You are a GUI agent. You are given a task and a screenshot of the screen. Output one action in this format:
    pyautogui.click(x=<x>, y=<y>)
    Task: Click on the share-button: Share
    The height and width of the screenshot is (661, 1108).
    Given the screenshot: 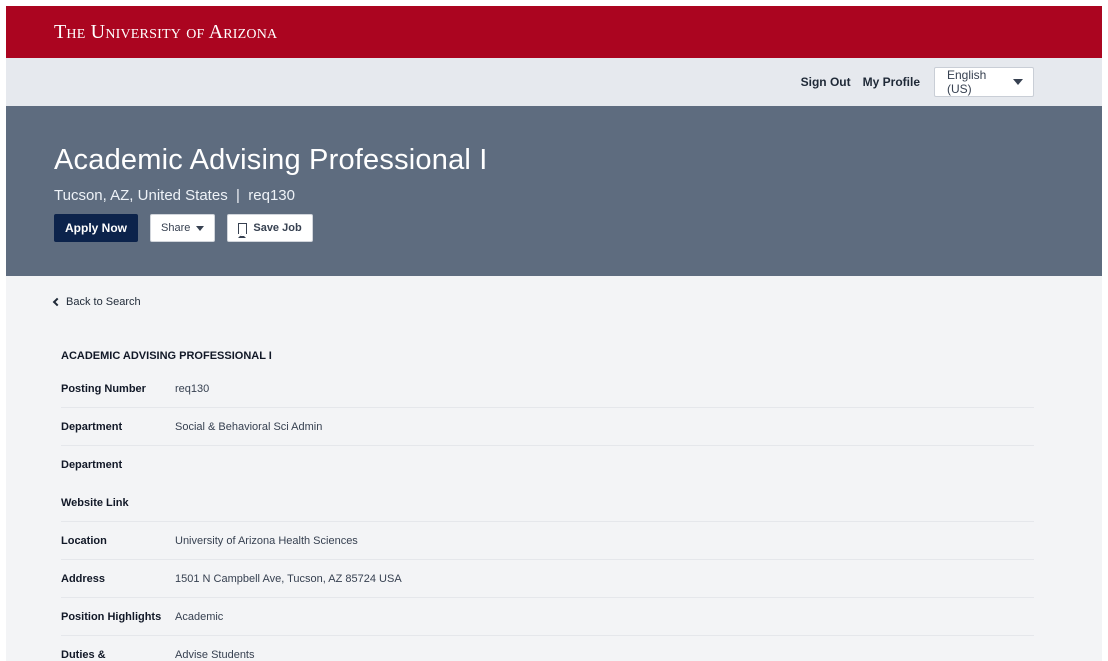 What is the action you would take?
    pyautogui.click(x=183, y=228)
    